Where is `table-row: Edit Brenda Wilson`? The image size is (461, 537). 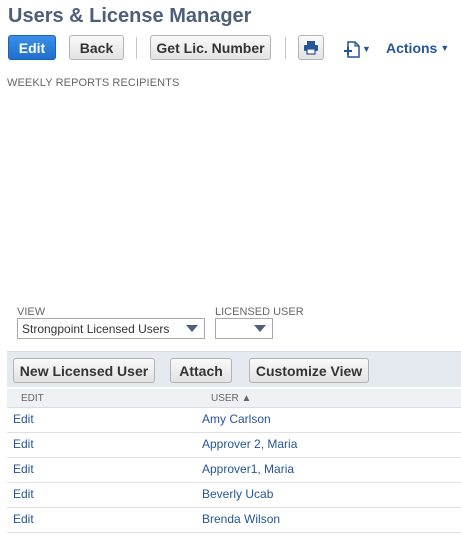
table-row: Edit Brenda Wilson is located at coordinates (234, 520).